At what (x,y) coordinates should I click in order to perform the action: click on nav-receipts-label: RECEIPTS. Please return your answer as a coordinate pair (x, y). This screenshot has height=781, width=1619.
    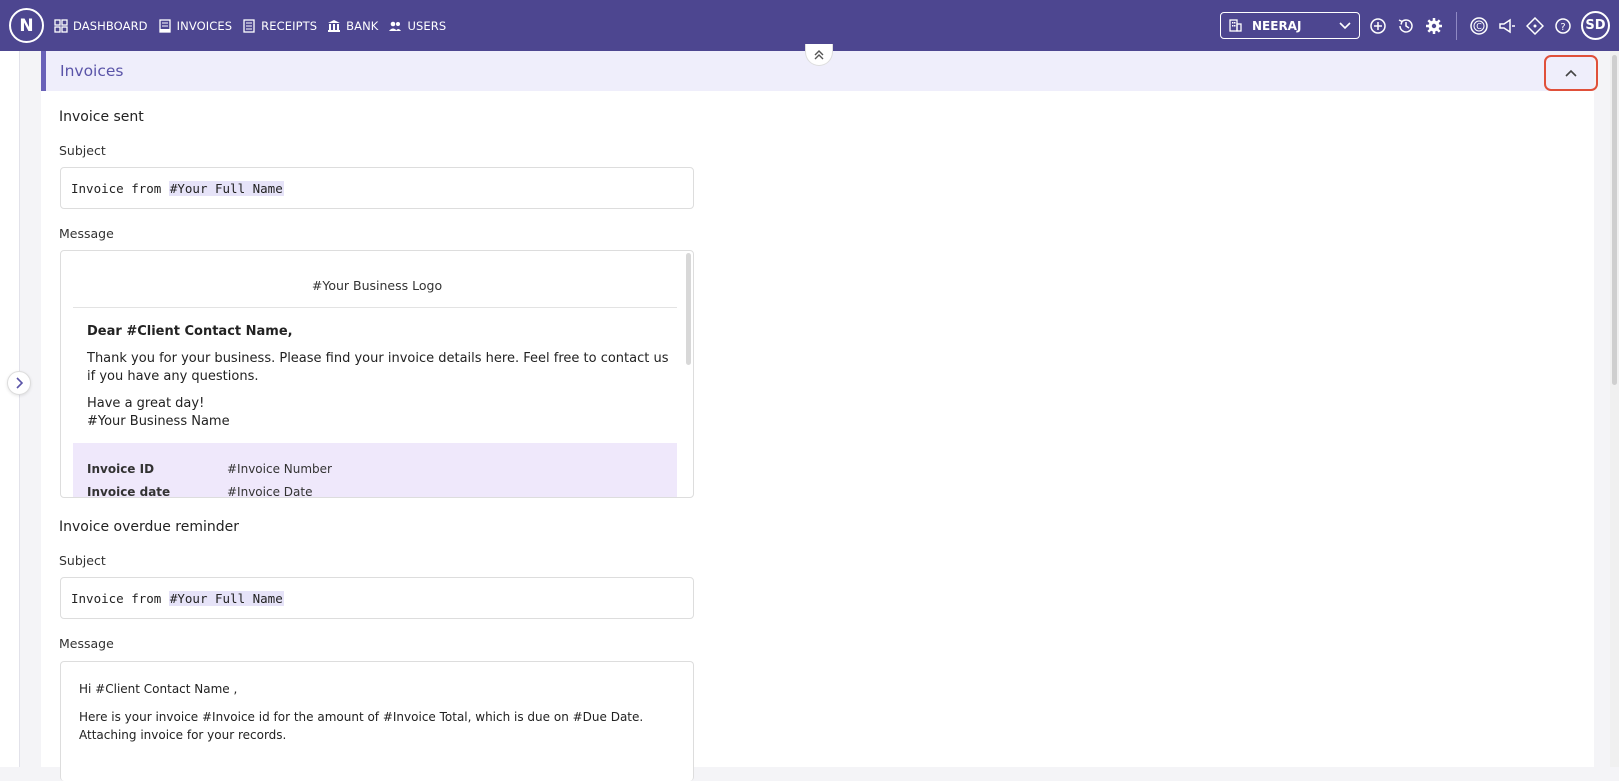
    Looking at the image, I should click on (289, 25).